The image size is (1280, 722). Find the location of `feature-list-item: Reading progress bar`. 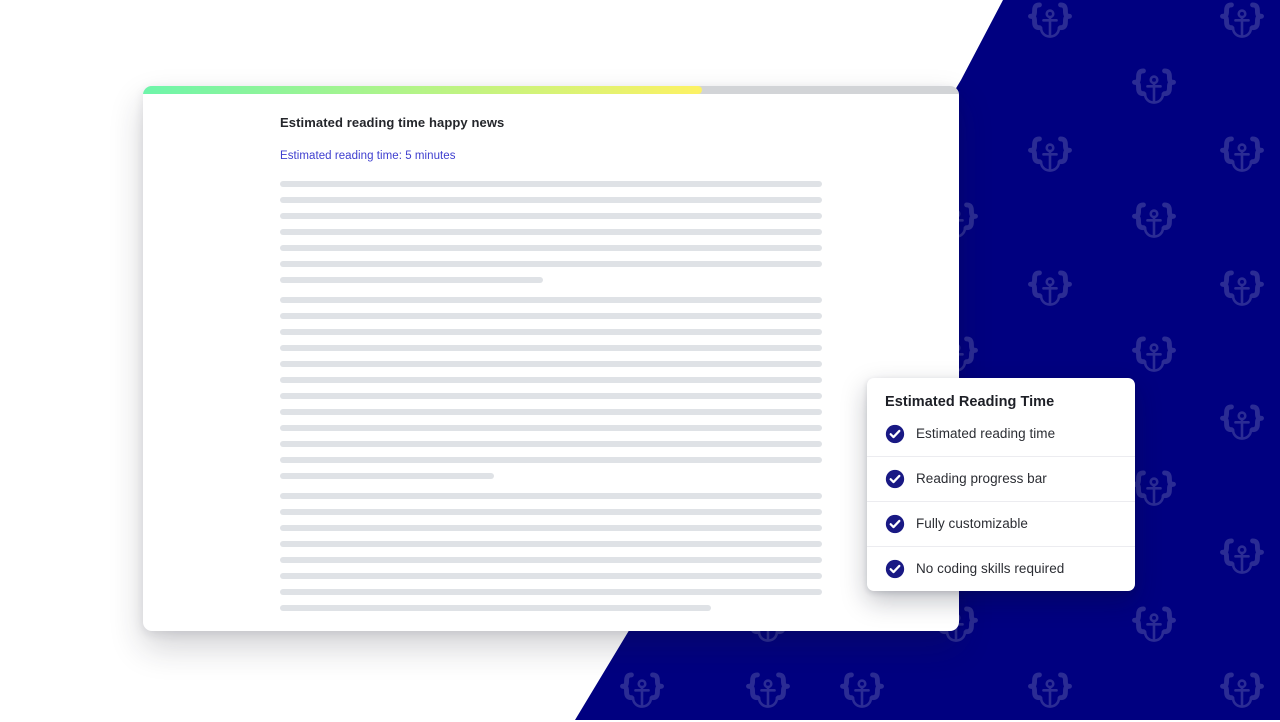

feature-list-item: Reading progress bar is located at coordinates (1001, 478).